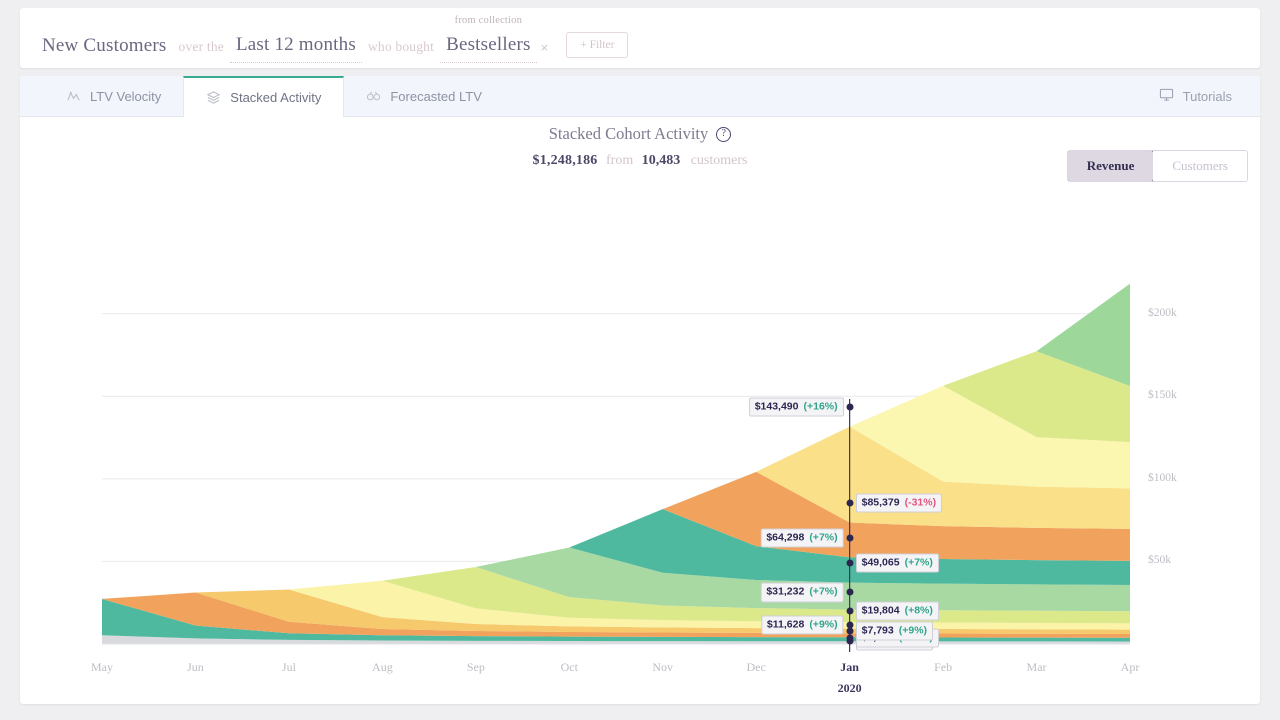 This screenshot has width=1280, height=720. I want to click on x-axis-tick: Jun, so click(195, 667).